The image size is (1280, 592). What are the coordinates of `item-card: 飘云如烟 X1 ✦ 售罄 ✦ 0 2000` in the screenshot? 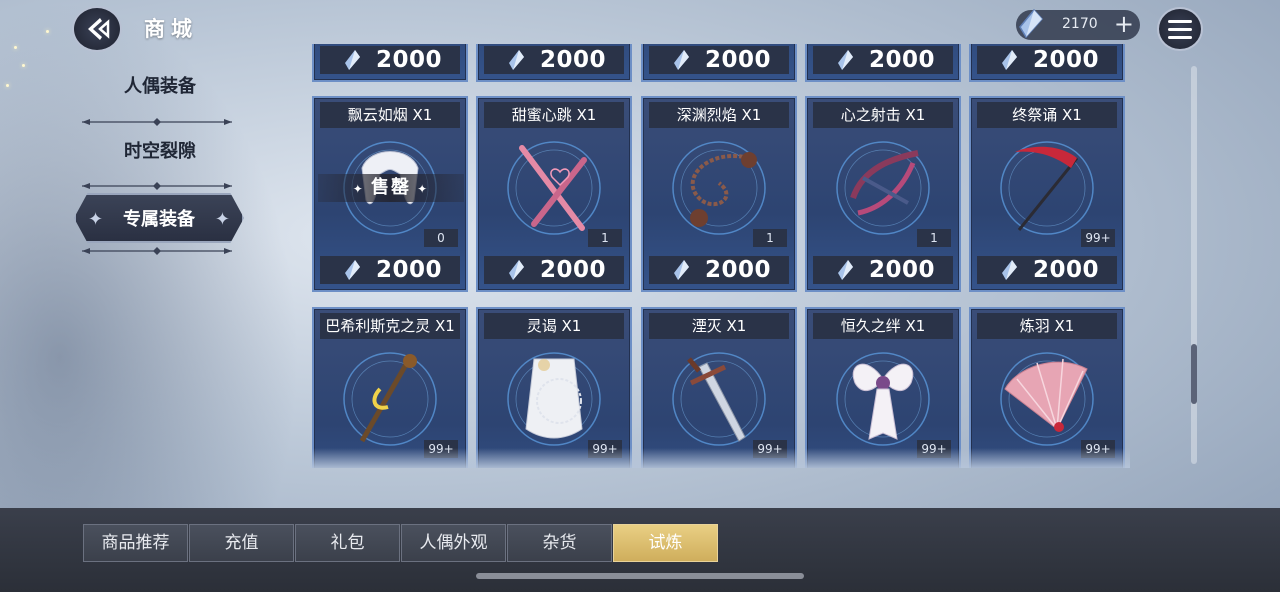 It's located at (390, 194).